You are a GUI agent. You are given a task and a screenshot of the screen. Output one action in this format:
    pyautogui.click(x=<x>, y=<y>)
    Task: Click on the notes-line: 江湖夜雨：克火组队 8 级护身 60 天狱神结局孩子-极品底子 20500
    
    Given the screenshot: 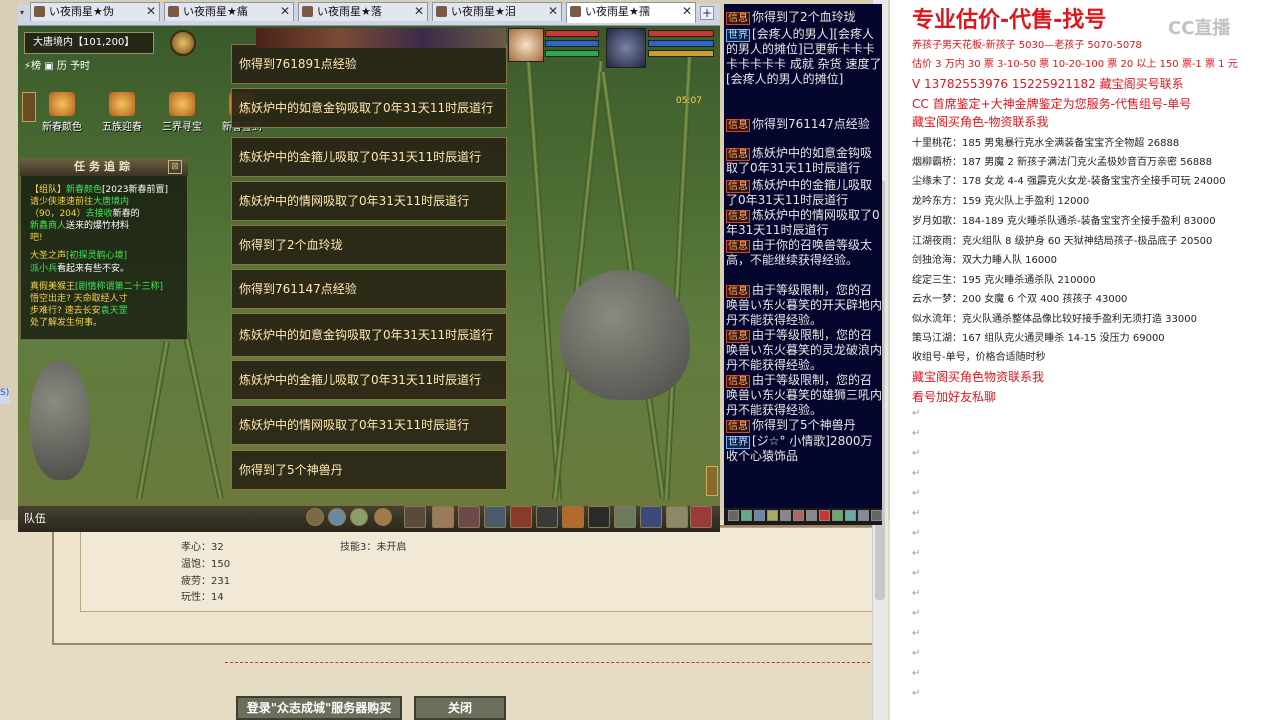 What is the action you would take?
    pyautogui.click(x=1062, y=241)
    